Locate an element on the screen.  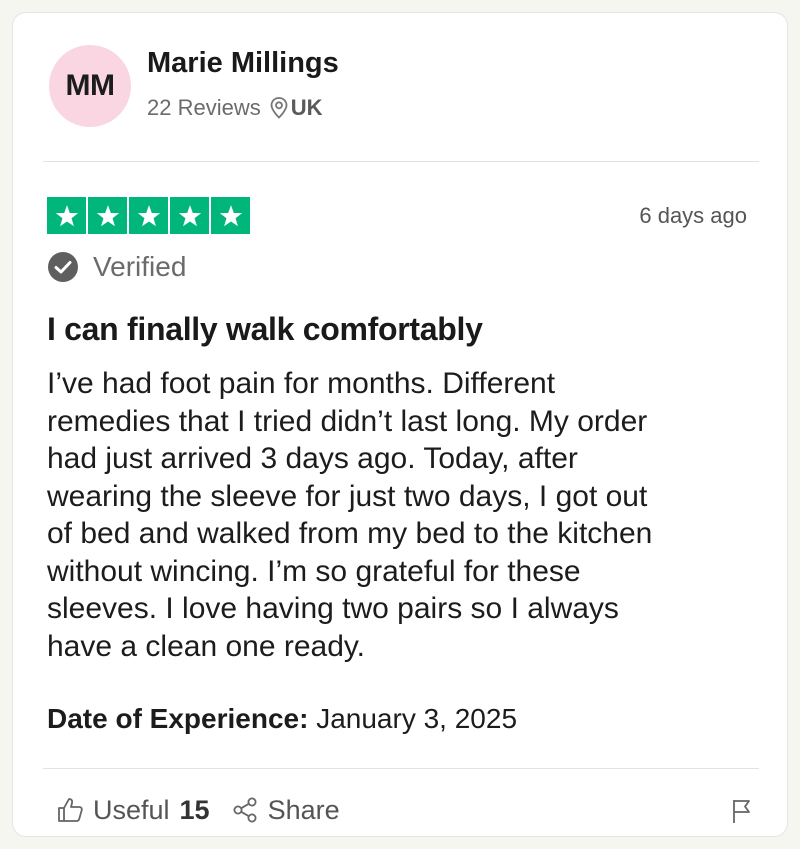
avatar-initials: MM is located at coordinates (90, 85).